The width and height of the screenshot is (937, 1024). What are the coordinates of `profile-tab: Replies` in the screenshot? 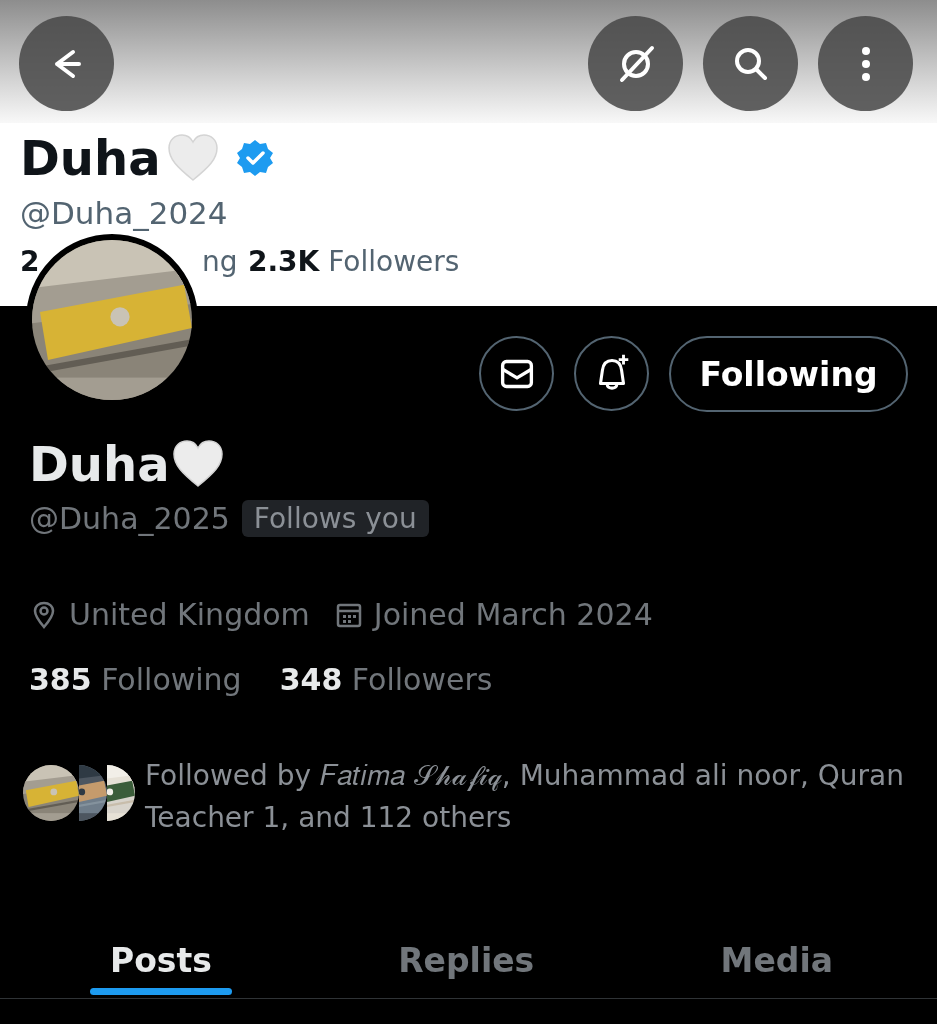 It's located at (466, 954).